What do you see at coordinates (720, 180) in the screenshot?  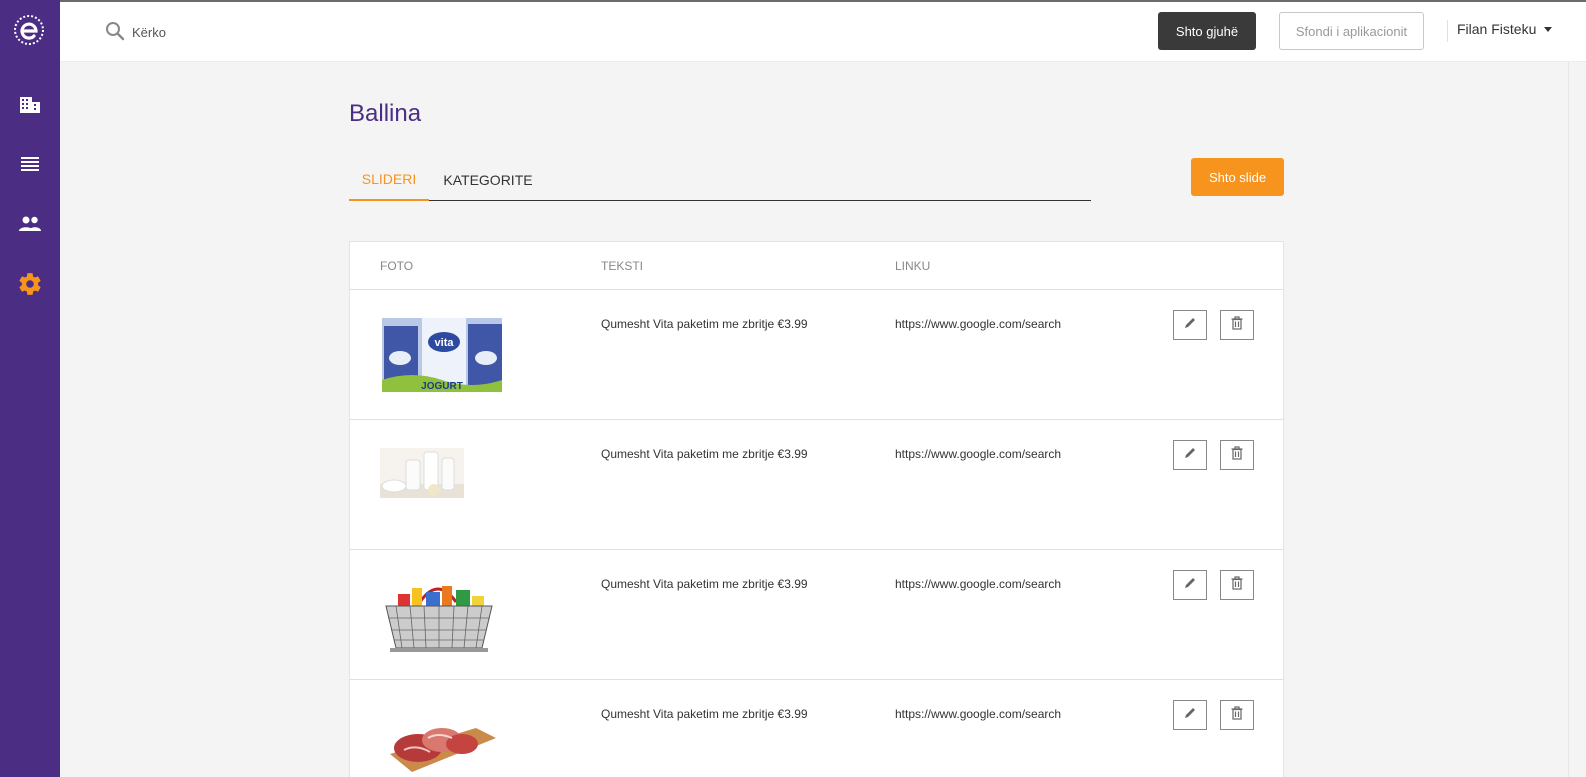 I see `tab-bar: SLIDERI KATEGORITE` at bounding box center [720, 180].